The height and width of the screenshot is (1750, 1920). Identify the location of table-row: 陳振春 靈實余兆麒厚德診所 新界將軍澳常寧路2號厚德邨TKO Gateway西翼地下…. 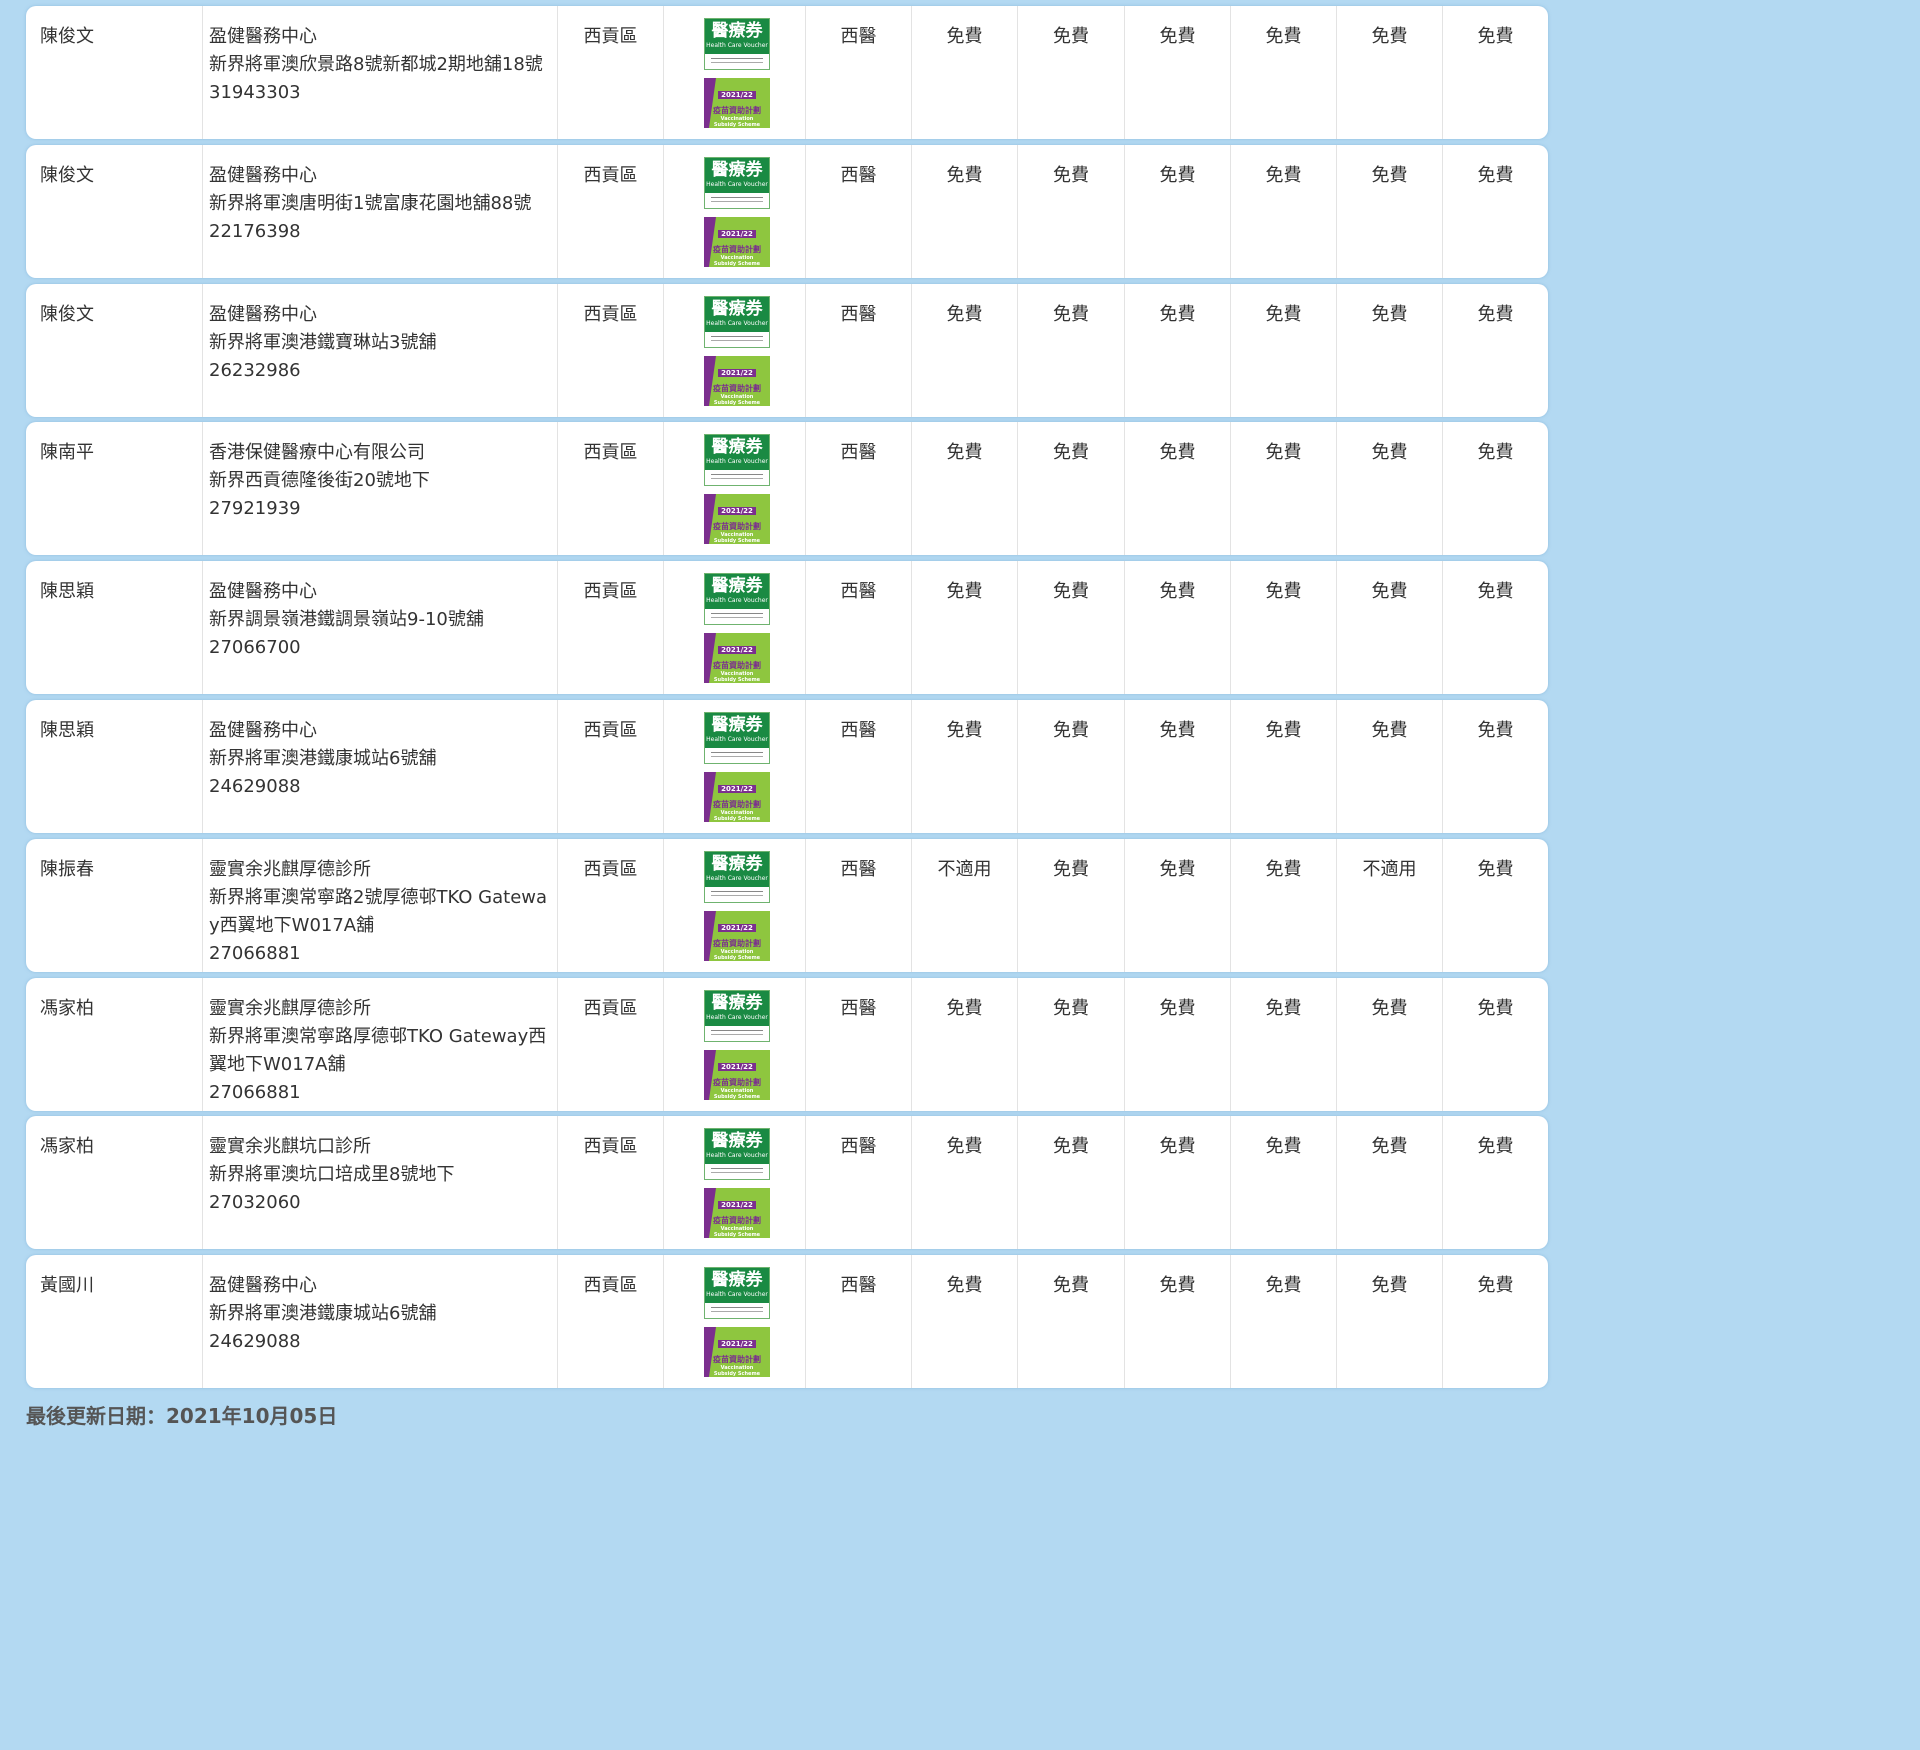
(787, 905).